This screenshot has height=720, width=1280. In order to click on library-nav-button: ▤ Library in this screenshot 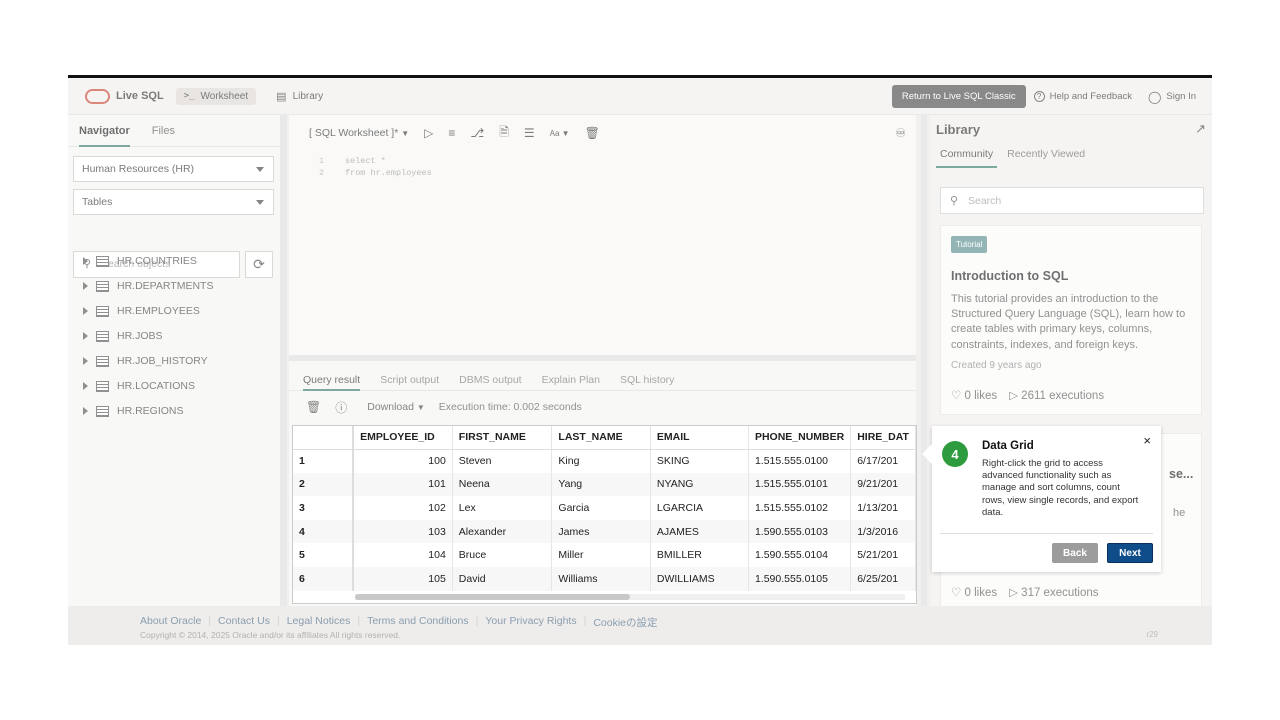, I will do `click(299, 96)`.